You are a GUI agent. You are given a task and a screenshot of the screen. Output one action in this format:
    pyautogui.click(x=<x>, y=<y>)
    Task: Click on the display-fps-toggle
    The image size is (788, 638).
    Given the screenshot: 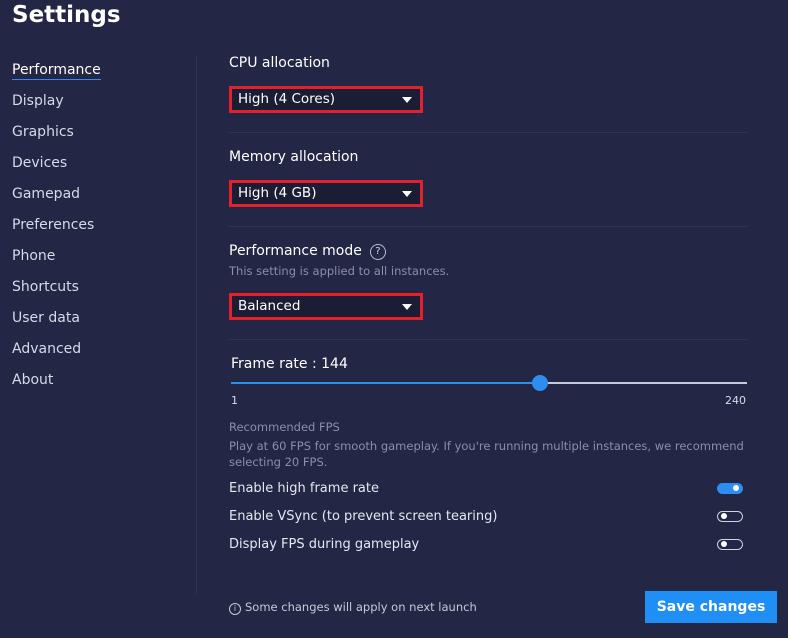 What is the action you would take?
    pyautogui.click(x=730, y=544)
    